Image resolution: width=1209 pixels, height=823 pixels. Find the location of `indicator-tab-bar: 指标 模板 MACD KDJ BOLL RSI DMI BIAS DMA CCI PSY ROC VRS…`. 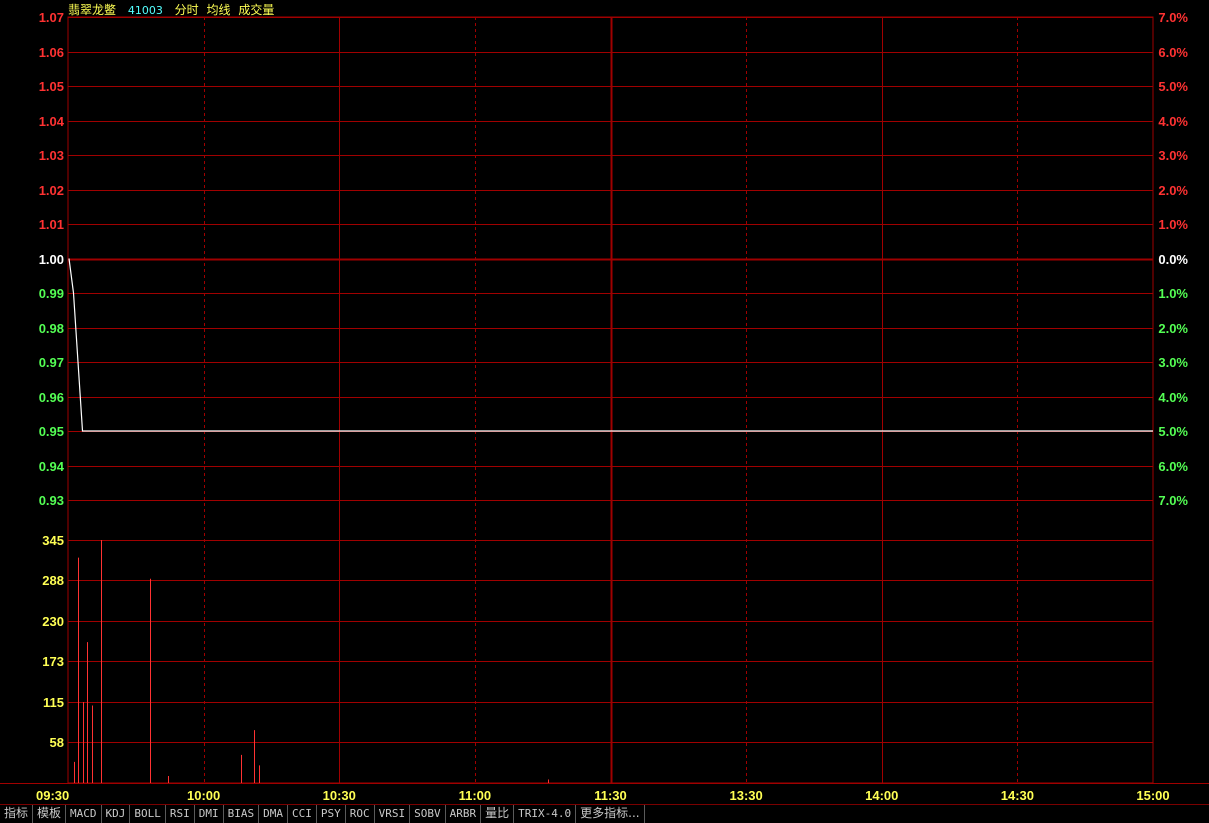

indicator-tab-bar: 指标 模板 MACD KDJ BOLL RSI DMI BIAS DMA CCI PSY ROC VRS… is located at coordinates (604, 813).